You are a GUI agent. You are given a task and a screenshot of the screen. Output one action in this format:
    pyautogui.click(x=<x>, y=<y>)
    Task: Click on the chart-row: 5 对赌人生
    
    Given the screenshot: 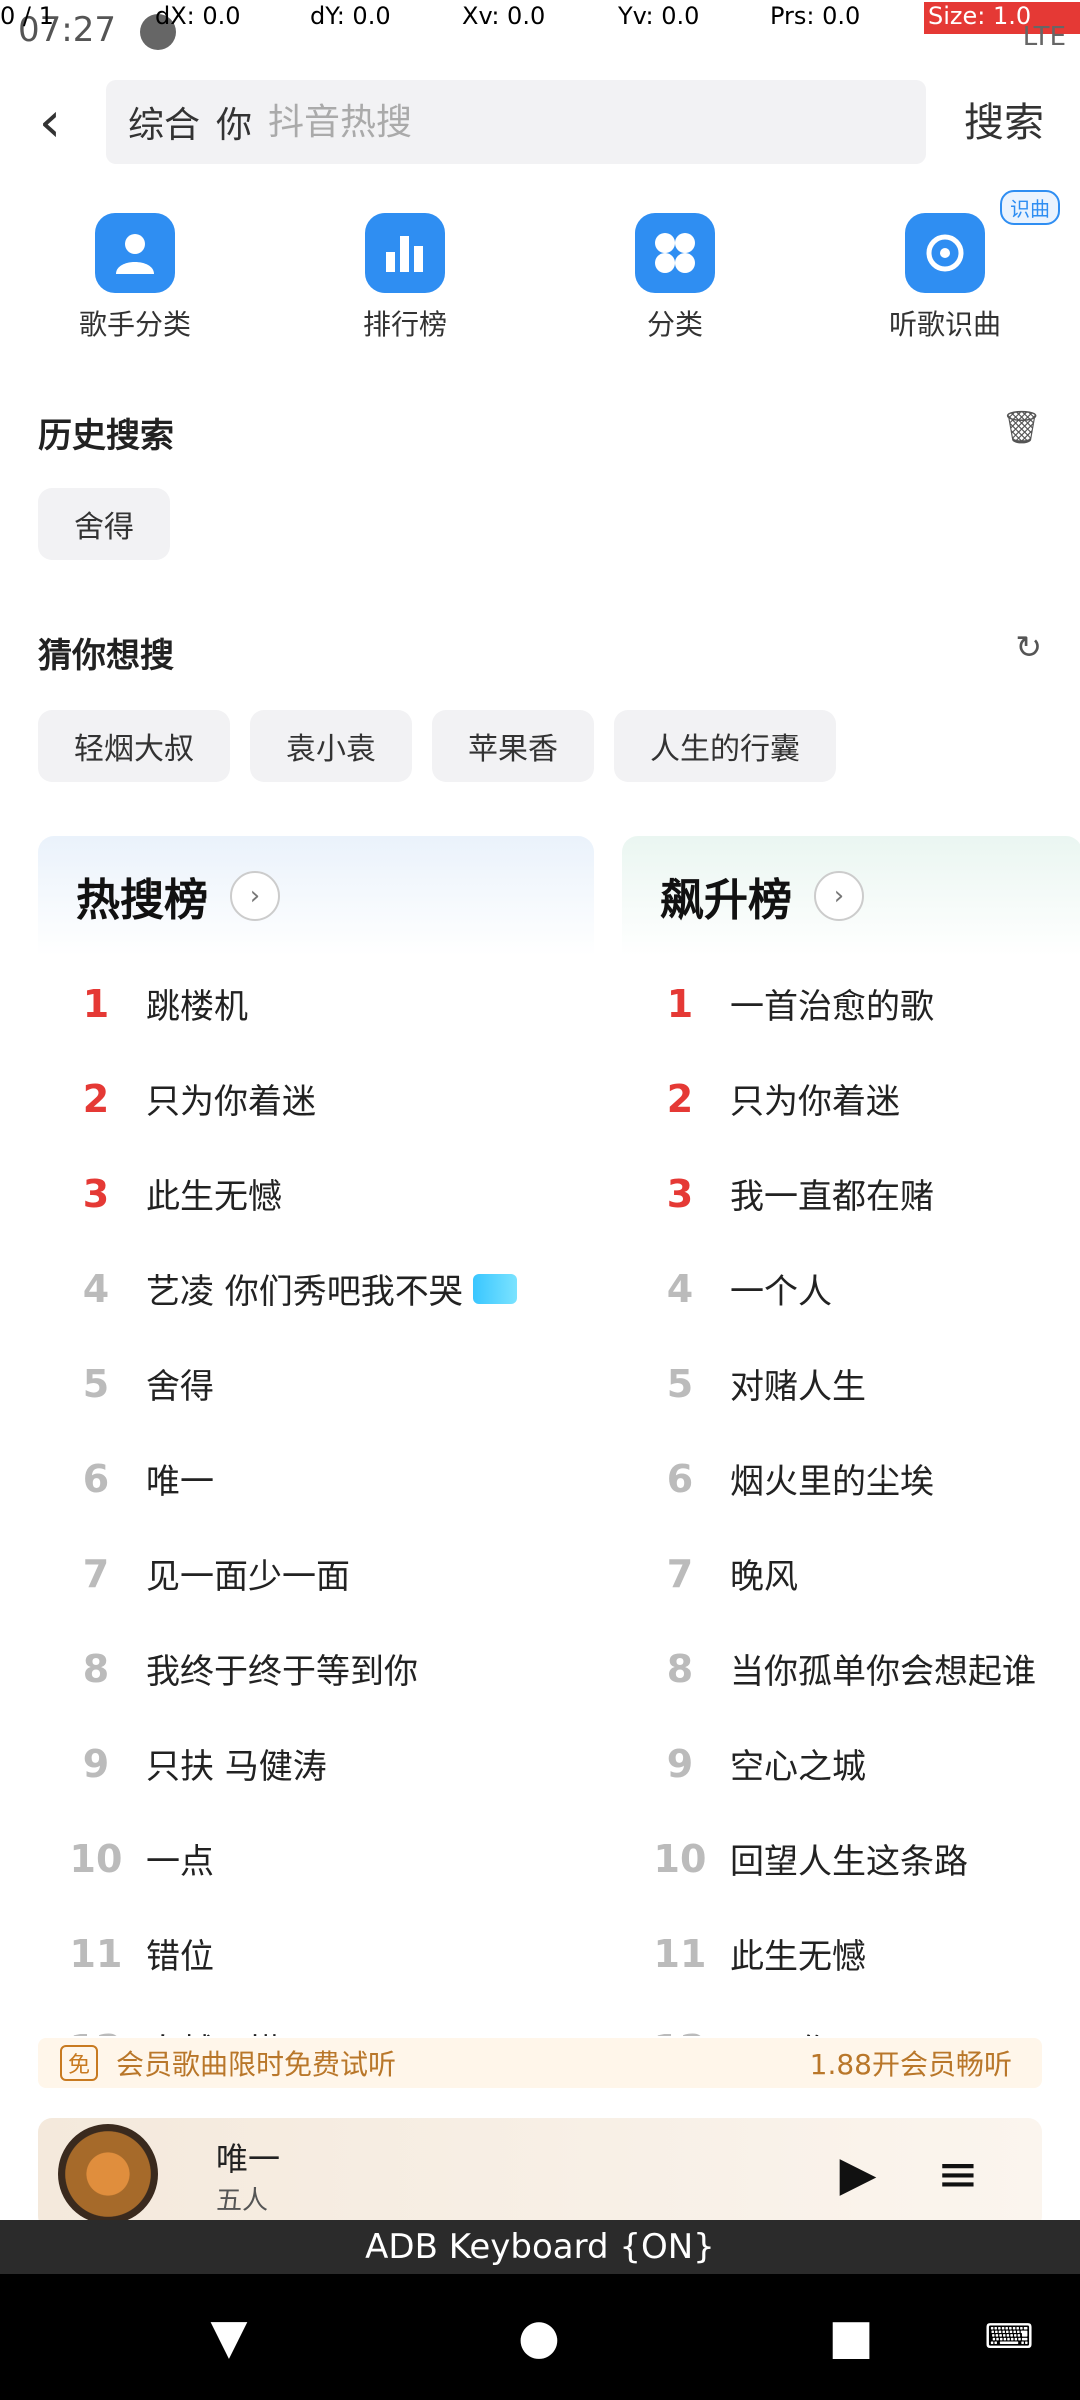 What is the action you would take?
    pyautogui.click(x=851, y=1383)
    